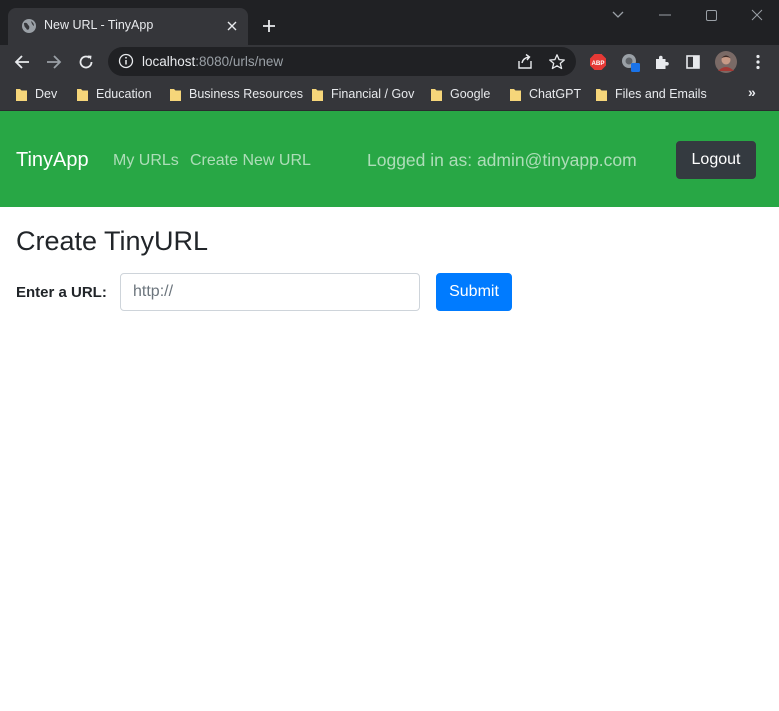 Image resolution: width=779 pixels, height=711 pixels. I want to click on bookmark-business-resources: Business Resources, so click(236, 94).